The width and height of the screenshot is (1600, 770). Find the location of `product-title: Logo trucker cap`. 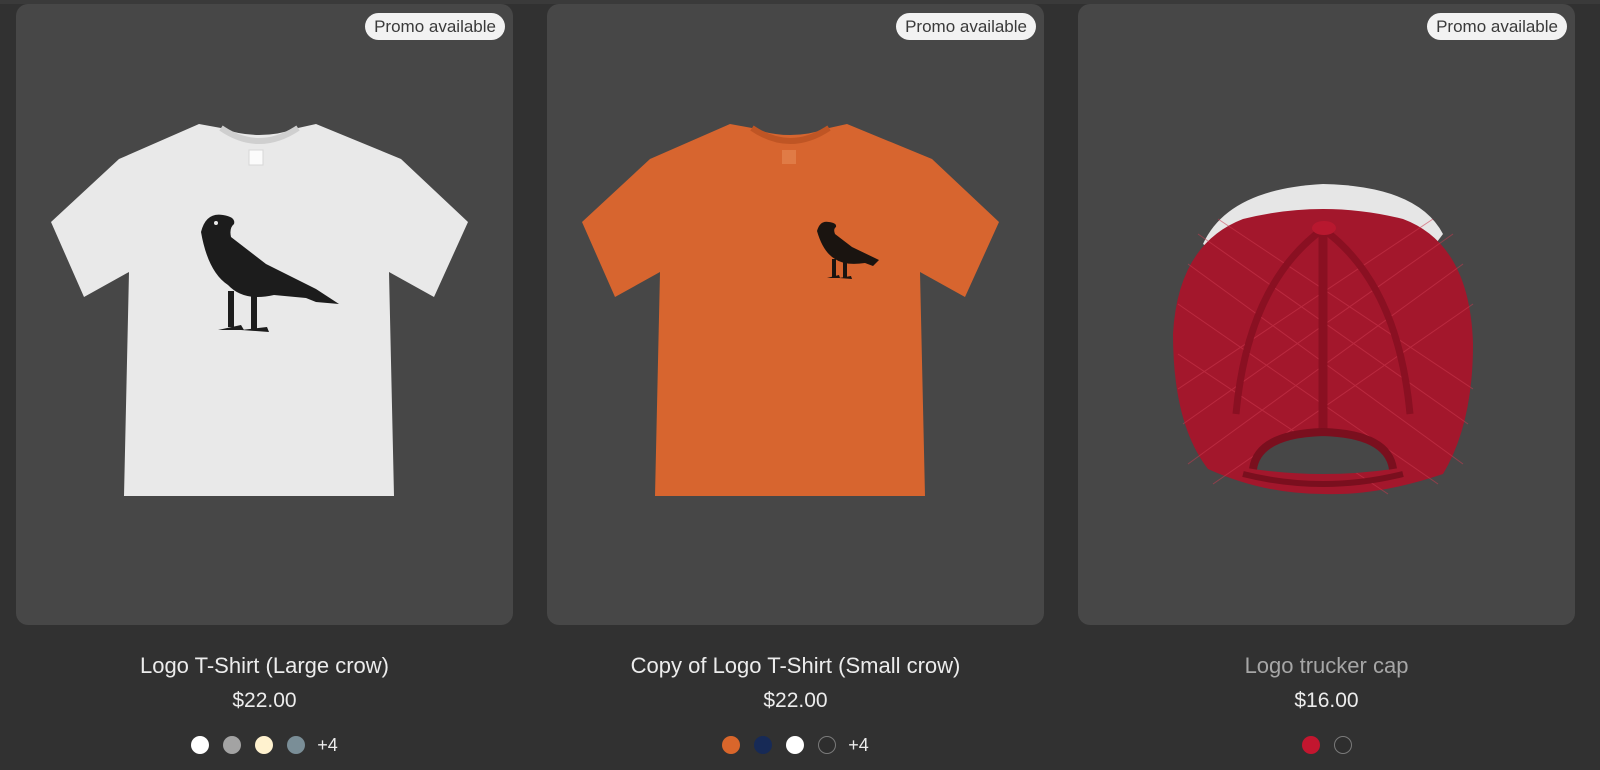

product-title: Logo trucker cap is located at coordinates (1326, 666).